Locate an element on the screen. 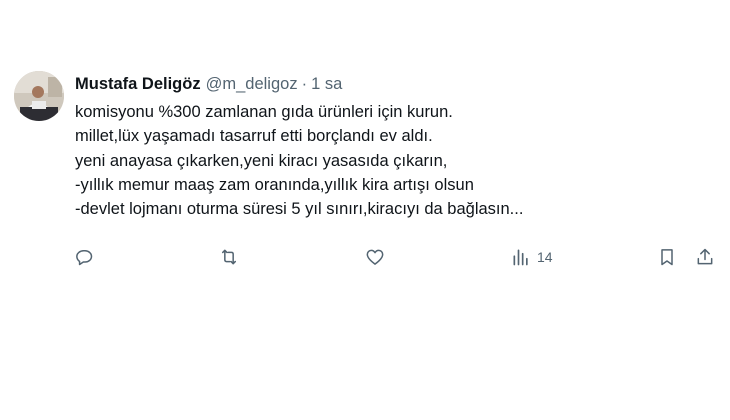 The width and height of the screenshot is (730, 420). views-icon is located at coordinates (520, 257).